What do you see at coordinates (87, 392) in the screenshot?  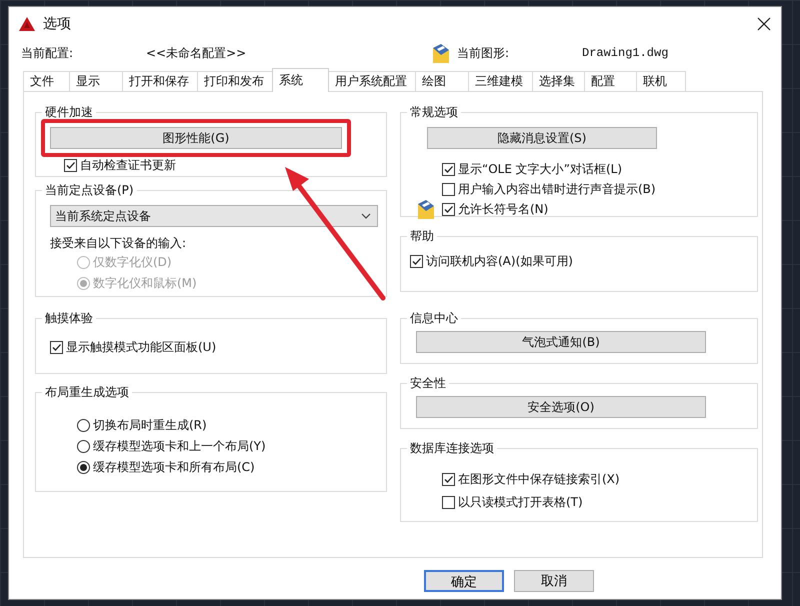 I see `group-title: 布局重生成选项` at bounding box center [87, 392].